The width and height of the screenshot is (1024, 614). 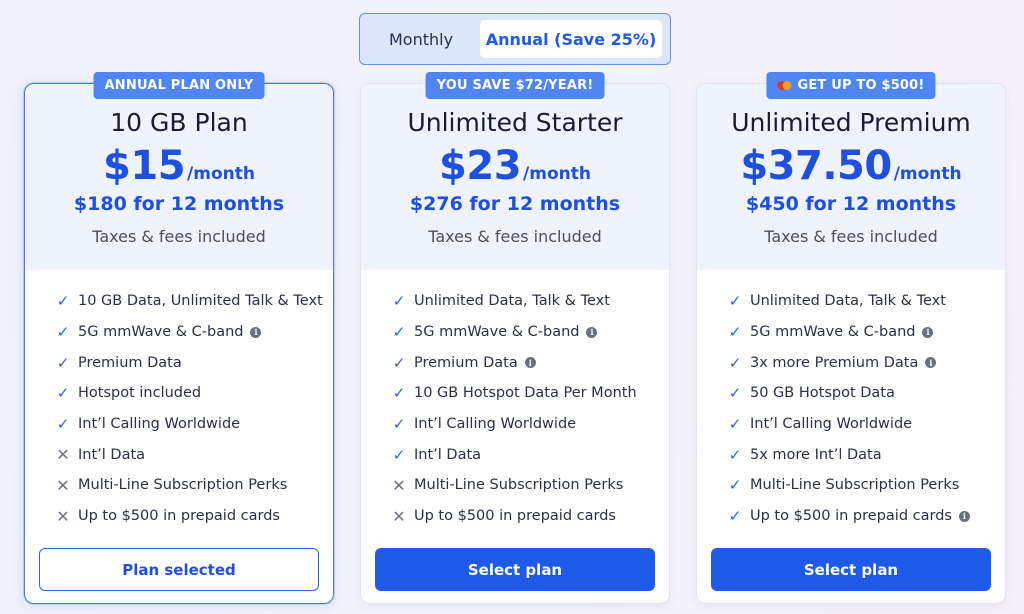 What do you see at coordinates (822, 393) in the screenshot?
I see `feature-label: 50 GB Hotspot Data` at bounding box center [822, 393].